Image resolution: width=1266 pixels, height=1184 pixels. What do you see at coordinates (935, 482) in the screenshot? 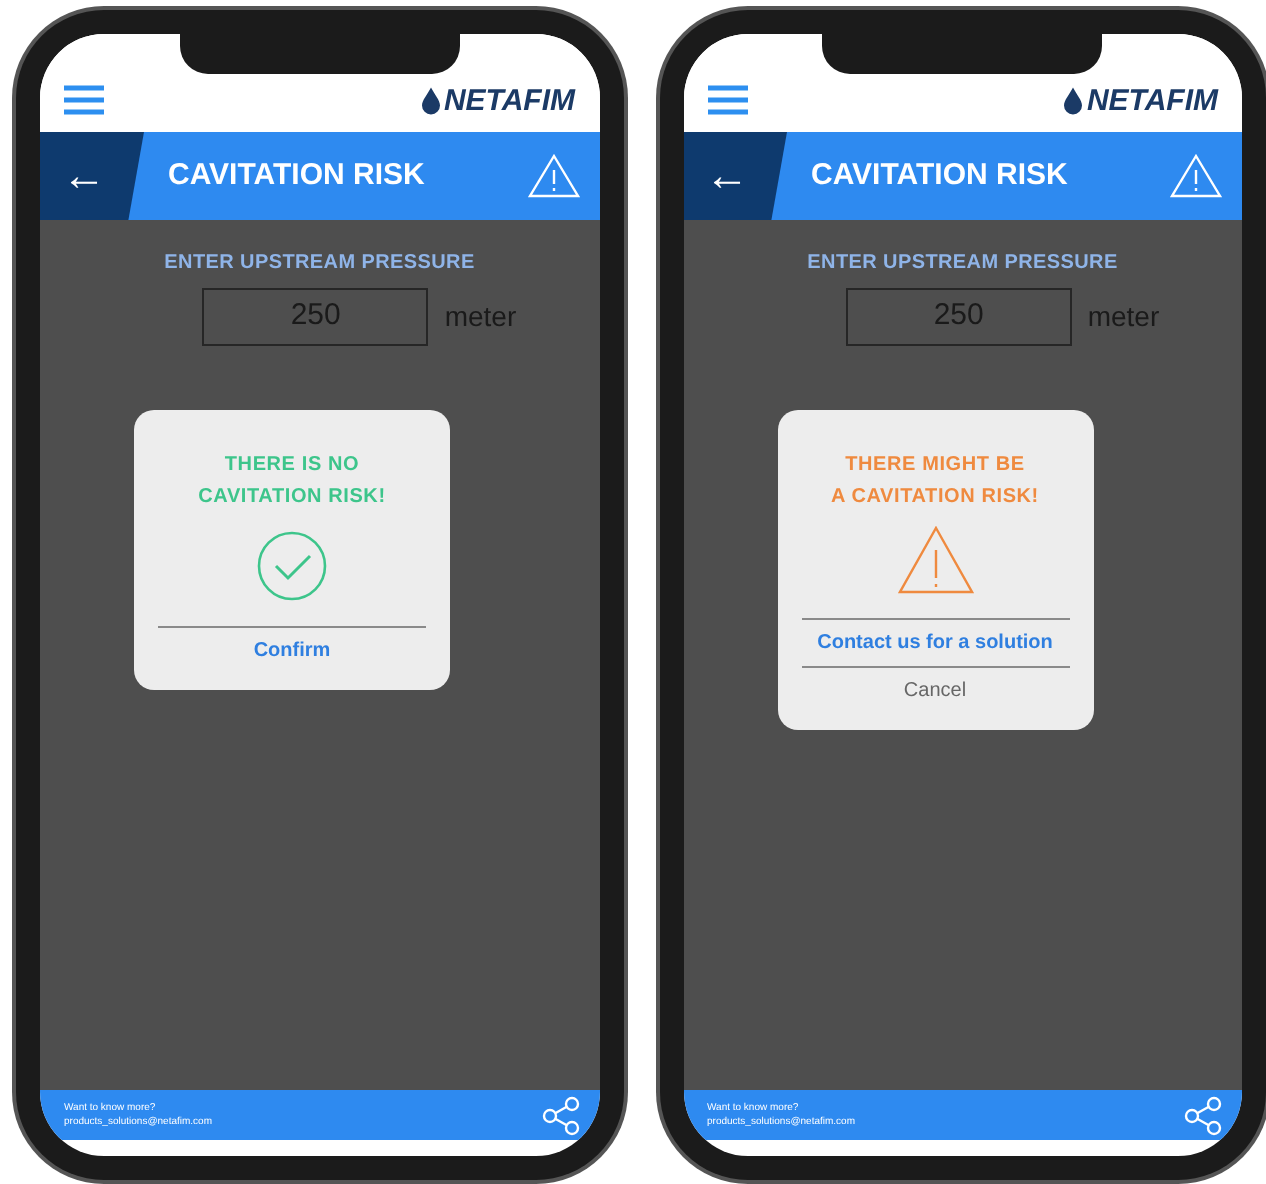
I see `alert-message: THERE MIGHT BE A CAVITATION RISK!` at bounding box center [935, 482].